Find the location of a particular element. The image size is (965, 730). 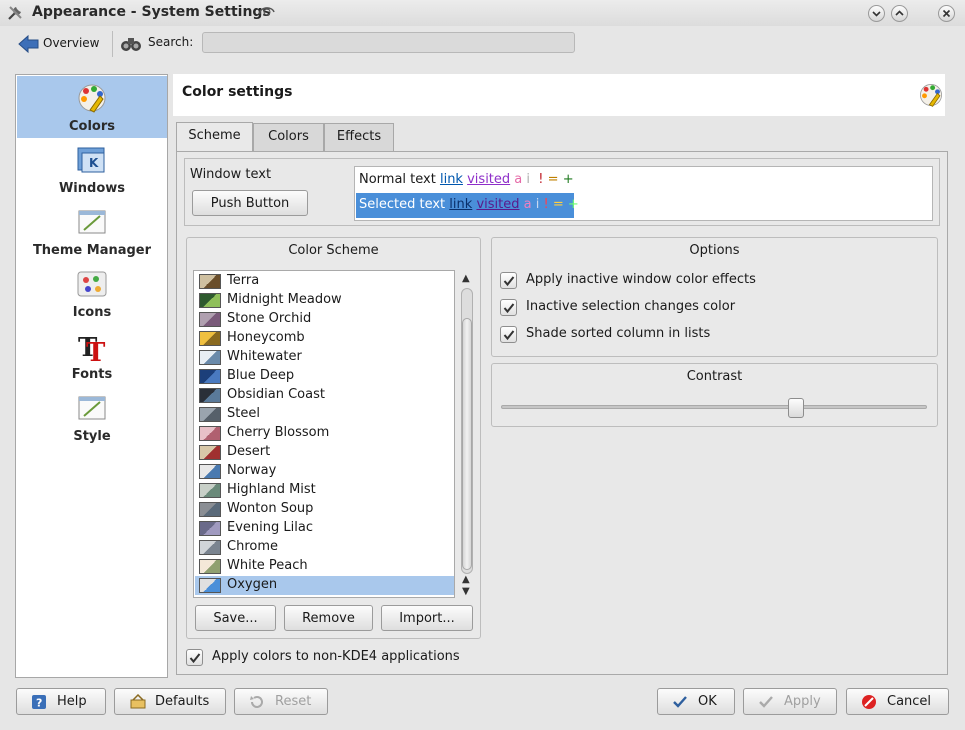

sidebar-item-windows: K Windows is located at coordinates (92, 169).